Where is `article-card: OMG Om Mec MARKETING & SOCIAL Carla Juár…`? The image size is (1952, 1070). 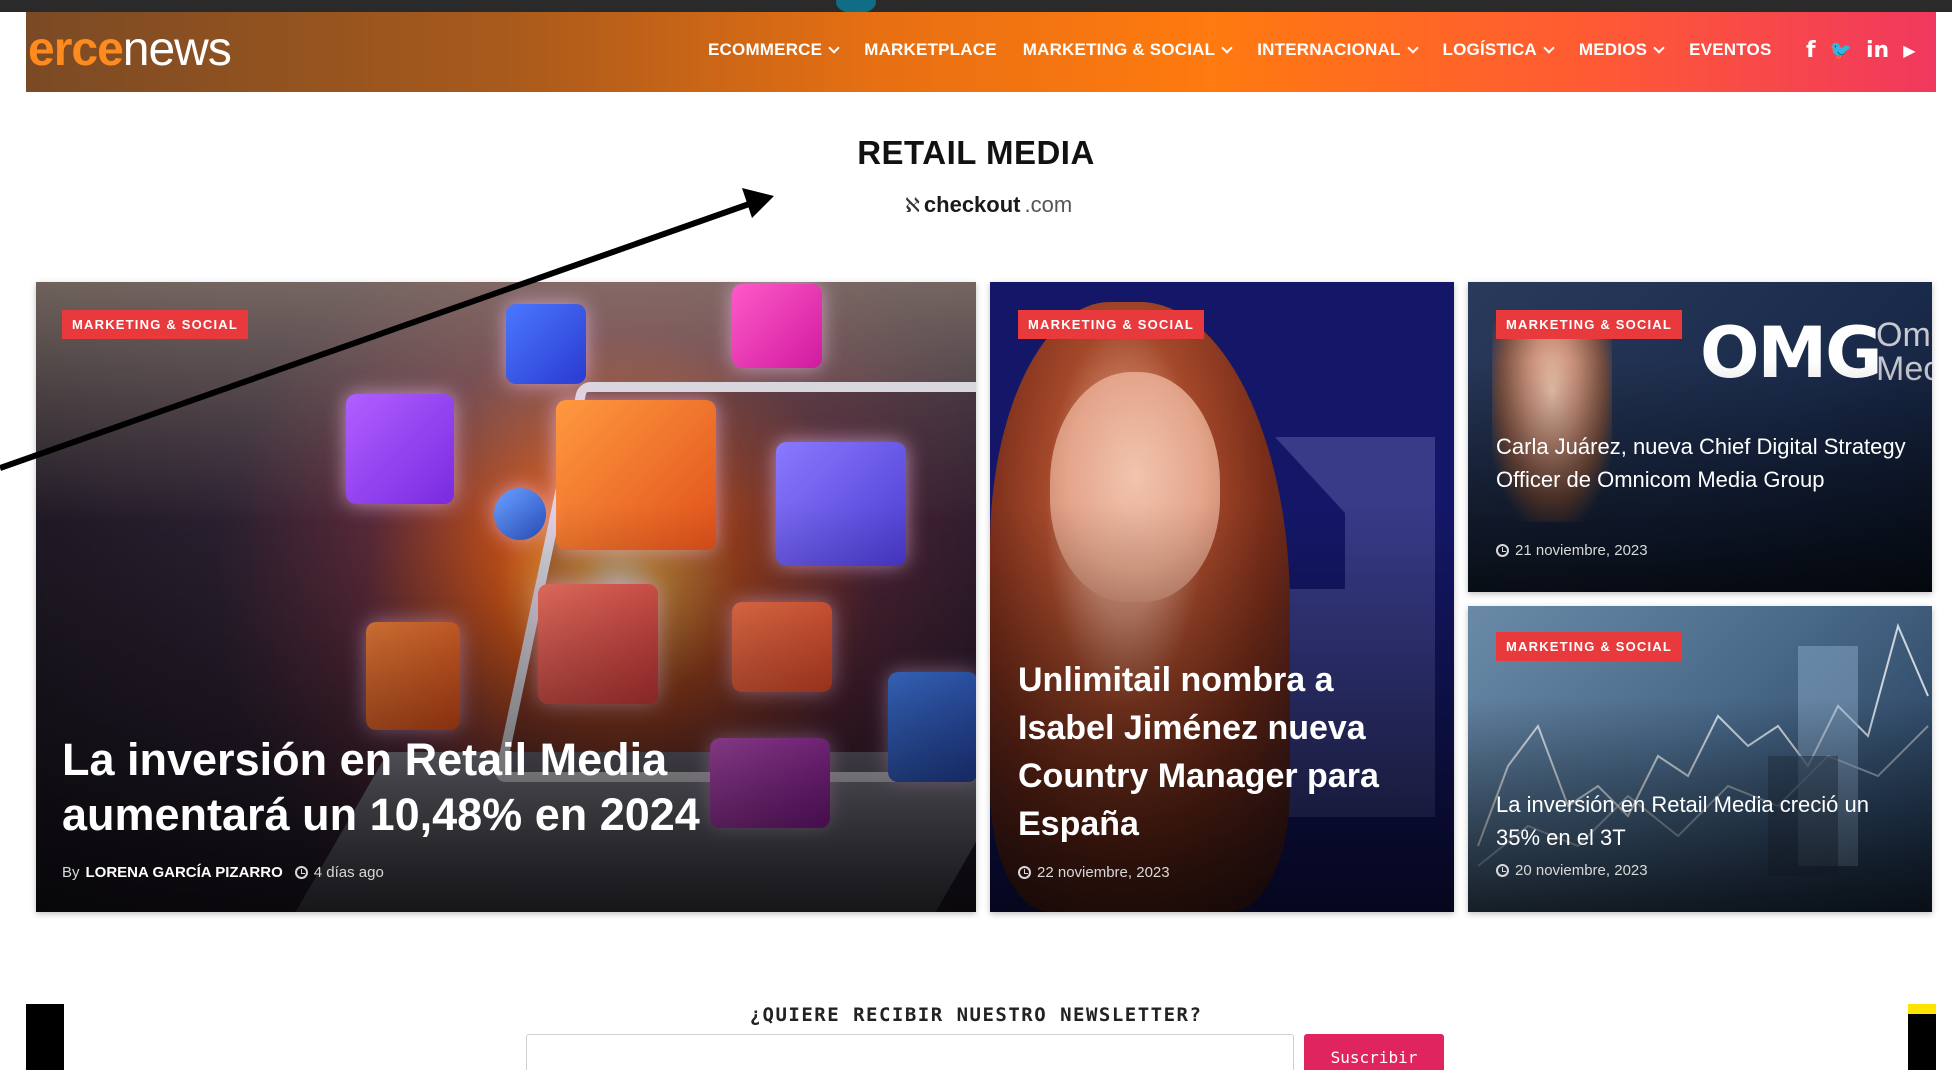
article-card: OMG Om Mec MARKETING & SOCIAL Carla Juár… is located at coordinates (1700, 437).